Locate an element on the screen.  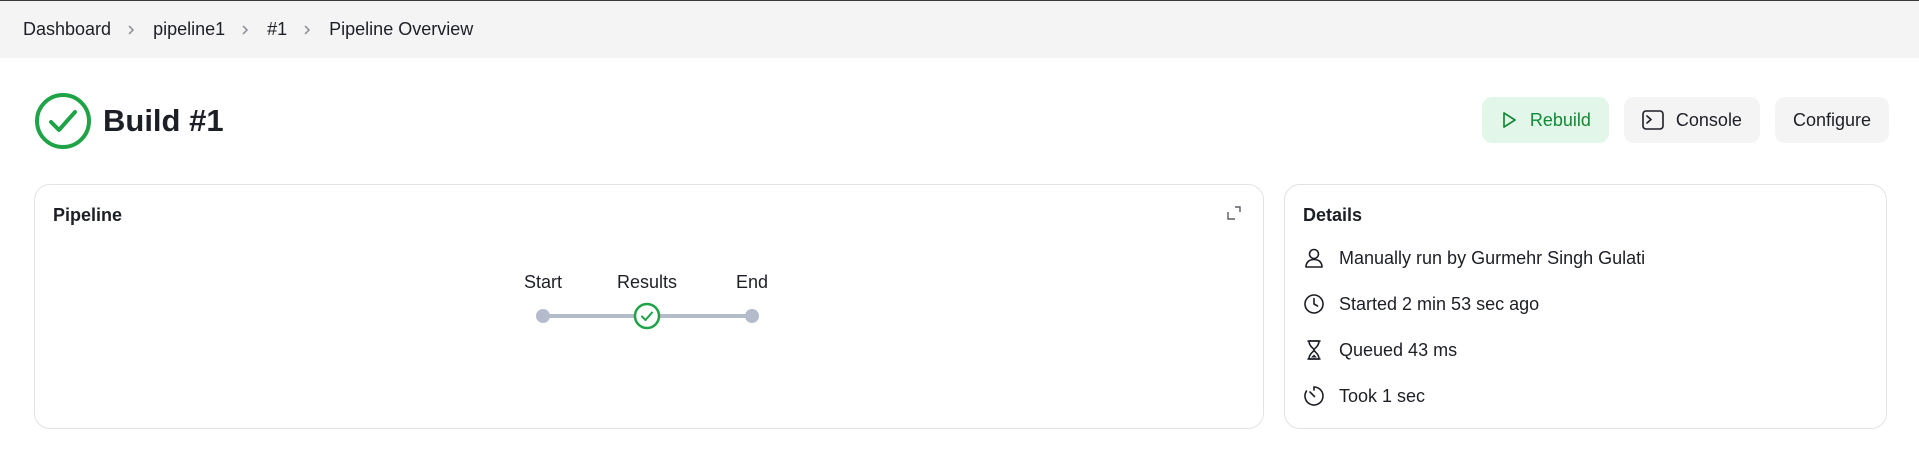
stage-node-results-success-icon is located at coordinates (647, 316).